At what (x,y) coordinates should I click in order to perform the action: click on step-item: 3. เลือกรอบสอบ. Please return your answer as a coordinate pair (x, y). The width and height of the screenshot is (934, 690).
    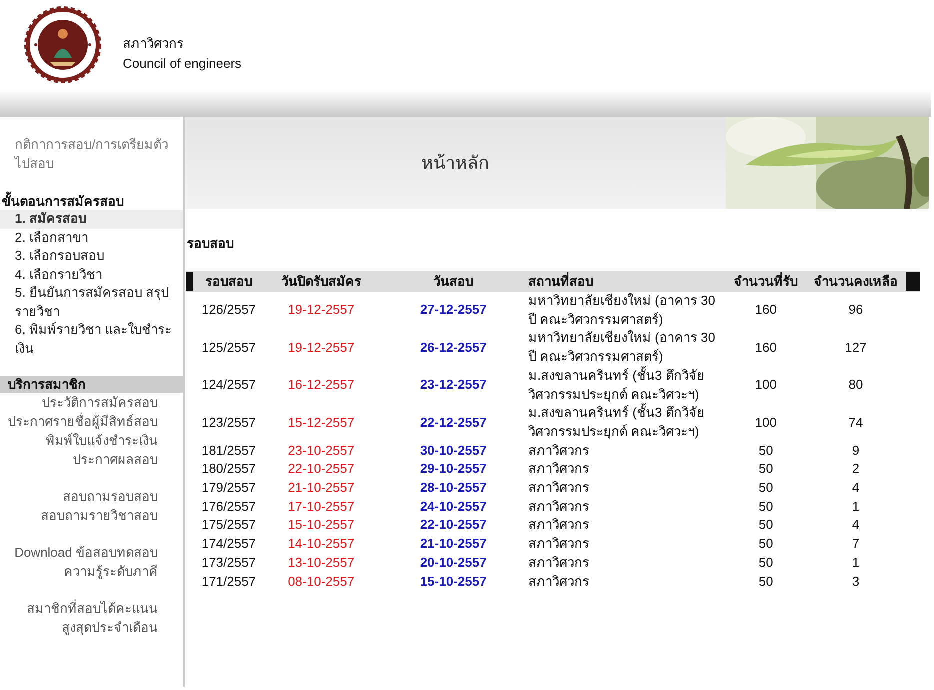
    Looking at the image, I should click on (91, 256).